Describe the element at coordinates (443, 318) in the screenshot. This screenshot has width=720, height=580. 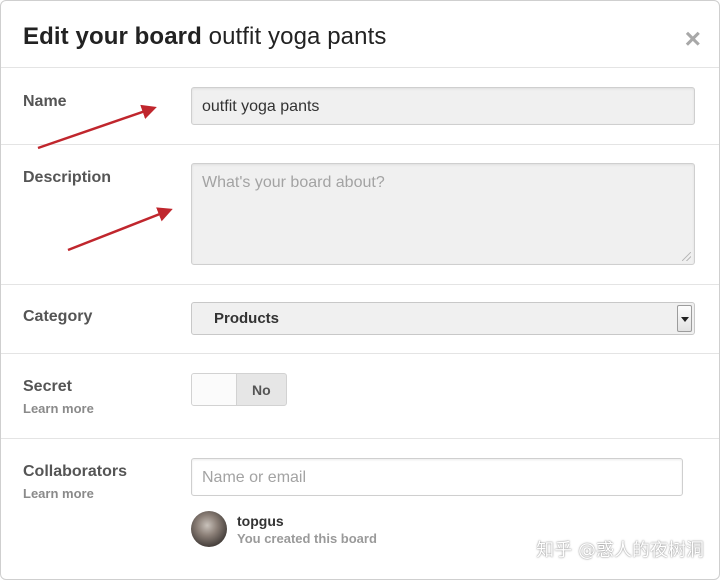
I see `category-select: Products` at that location.